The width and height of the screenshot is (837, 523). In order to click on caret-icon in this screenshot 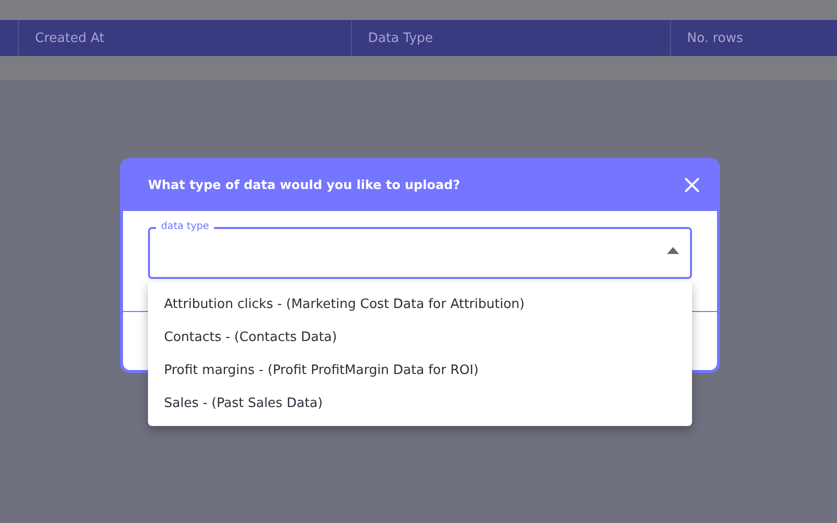, I will do `click(673, 250)`.